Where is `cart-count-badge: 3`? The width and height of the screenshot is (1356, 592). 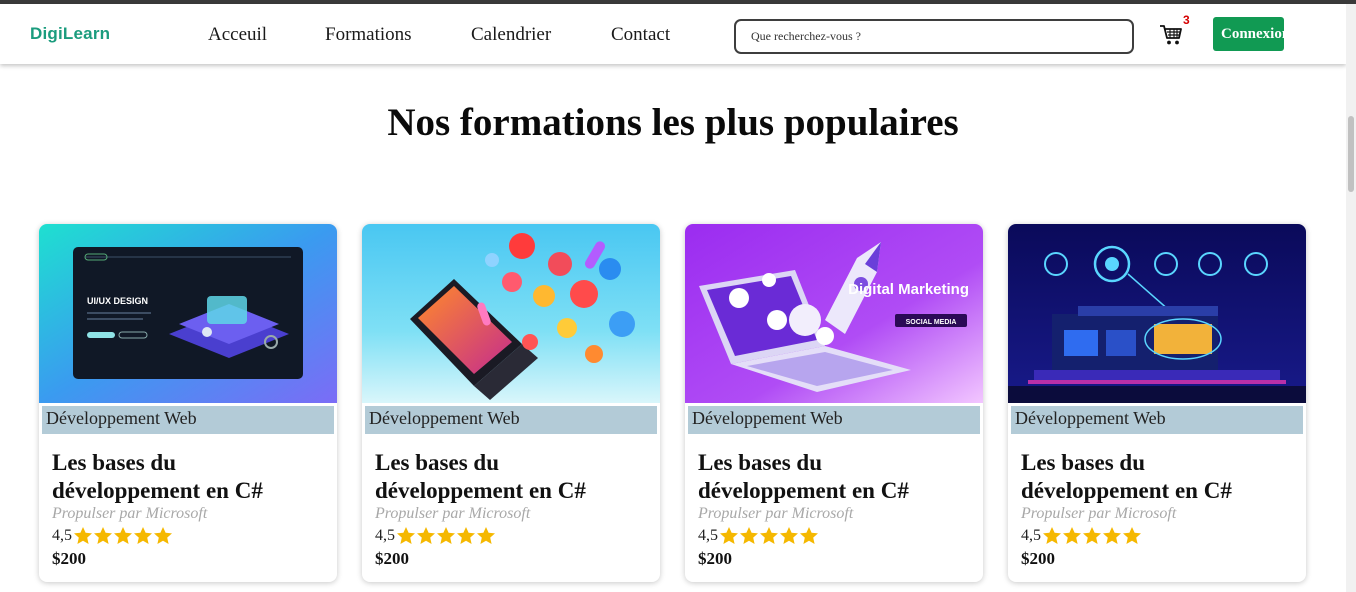 cart-count-badge: 3 is located at coordinates (1186, 20).